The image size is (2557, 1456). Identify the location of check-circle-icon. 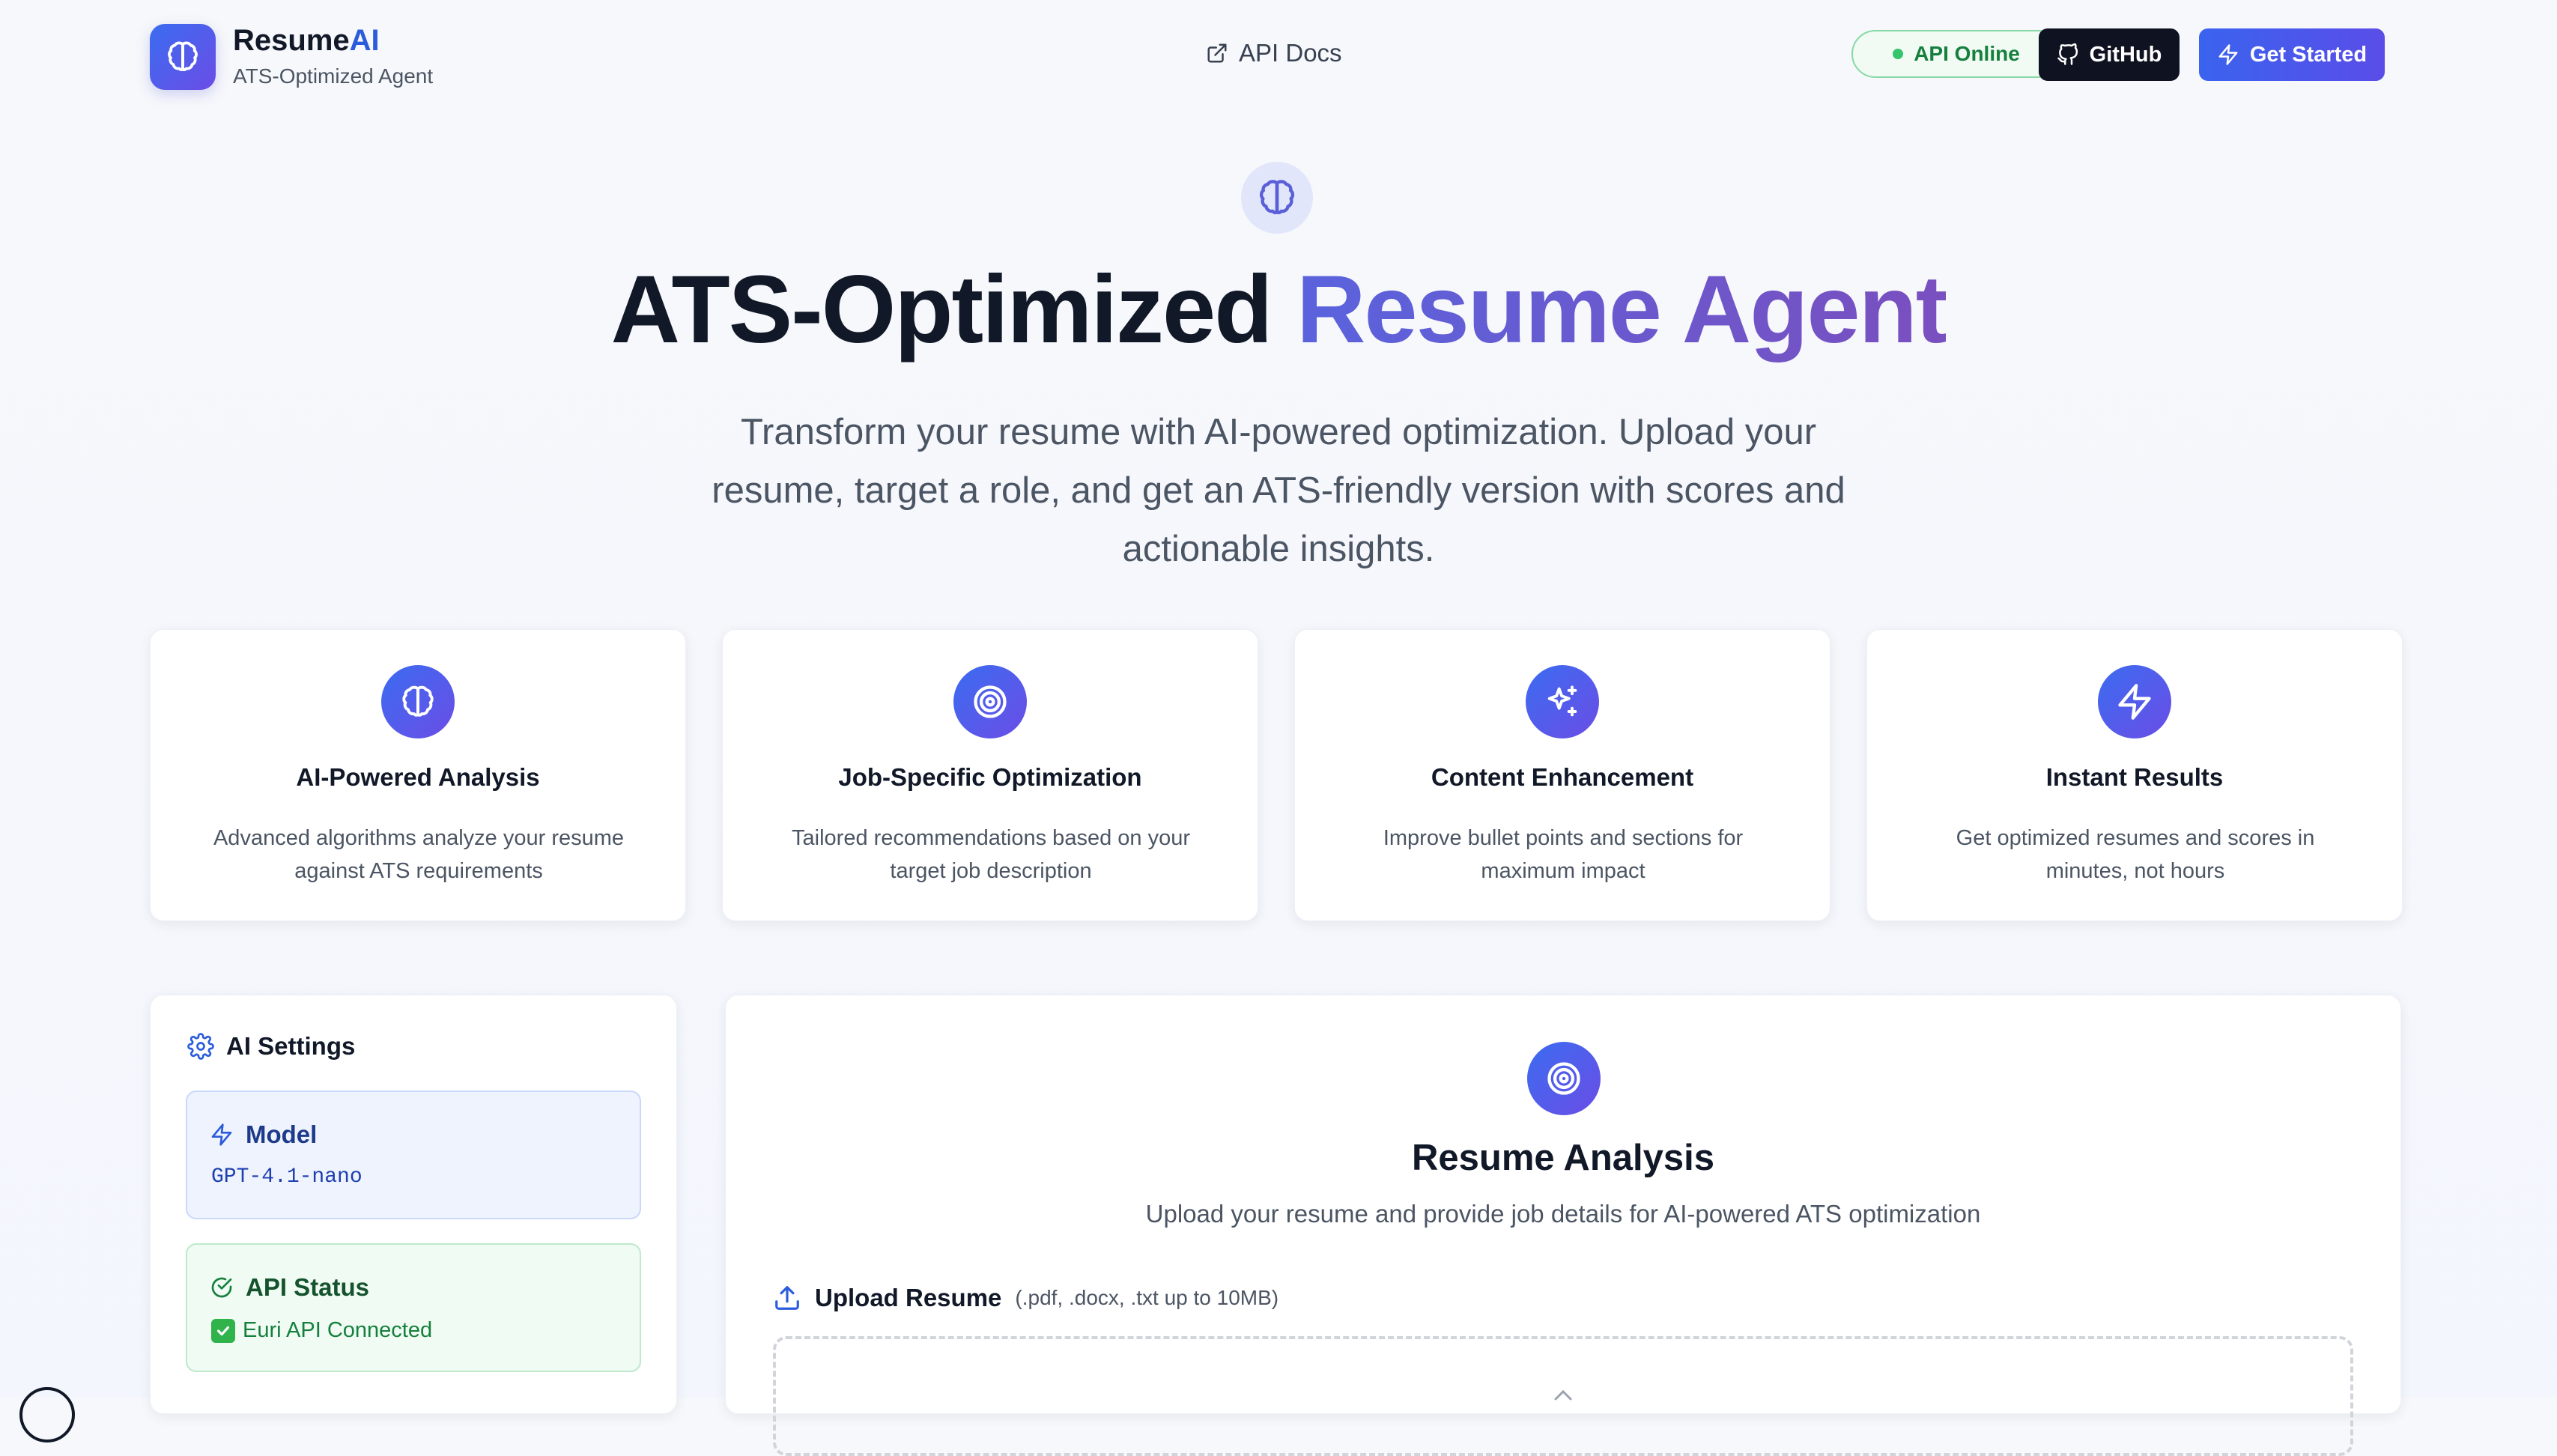
(222, 1287).